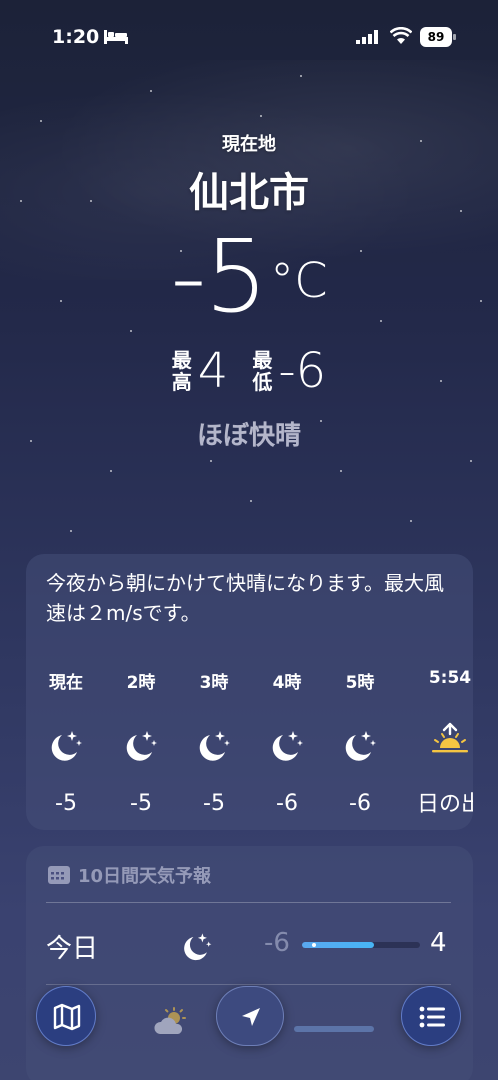 The height and width of the screenshot is (1080, 498). Describe the element at coordinates (248, 436) in the screenshot. I see `weather-condition: ほぼ快晴` at that location.